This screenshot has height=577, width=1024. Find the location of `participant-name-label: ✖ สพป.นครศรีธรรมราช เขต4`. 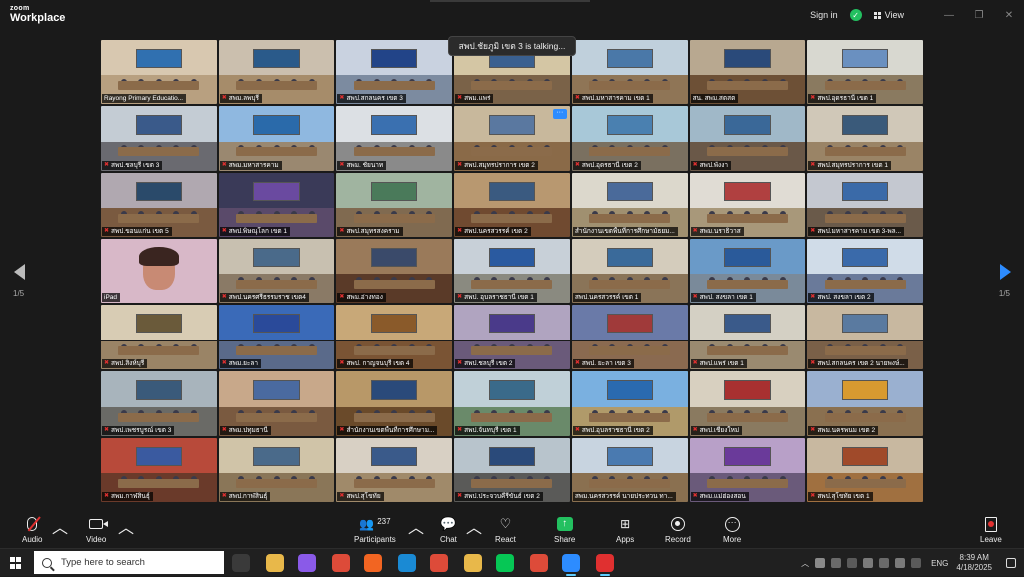

participant-name-label: ✖ สพป.นครศรีธรรมราช เขต4 is located at coordinates (264, 298).